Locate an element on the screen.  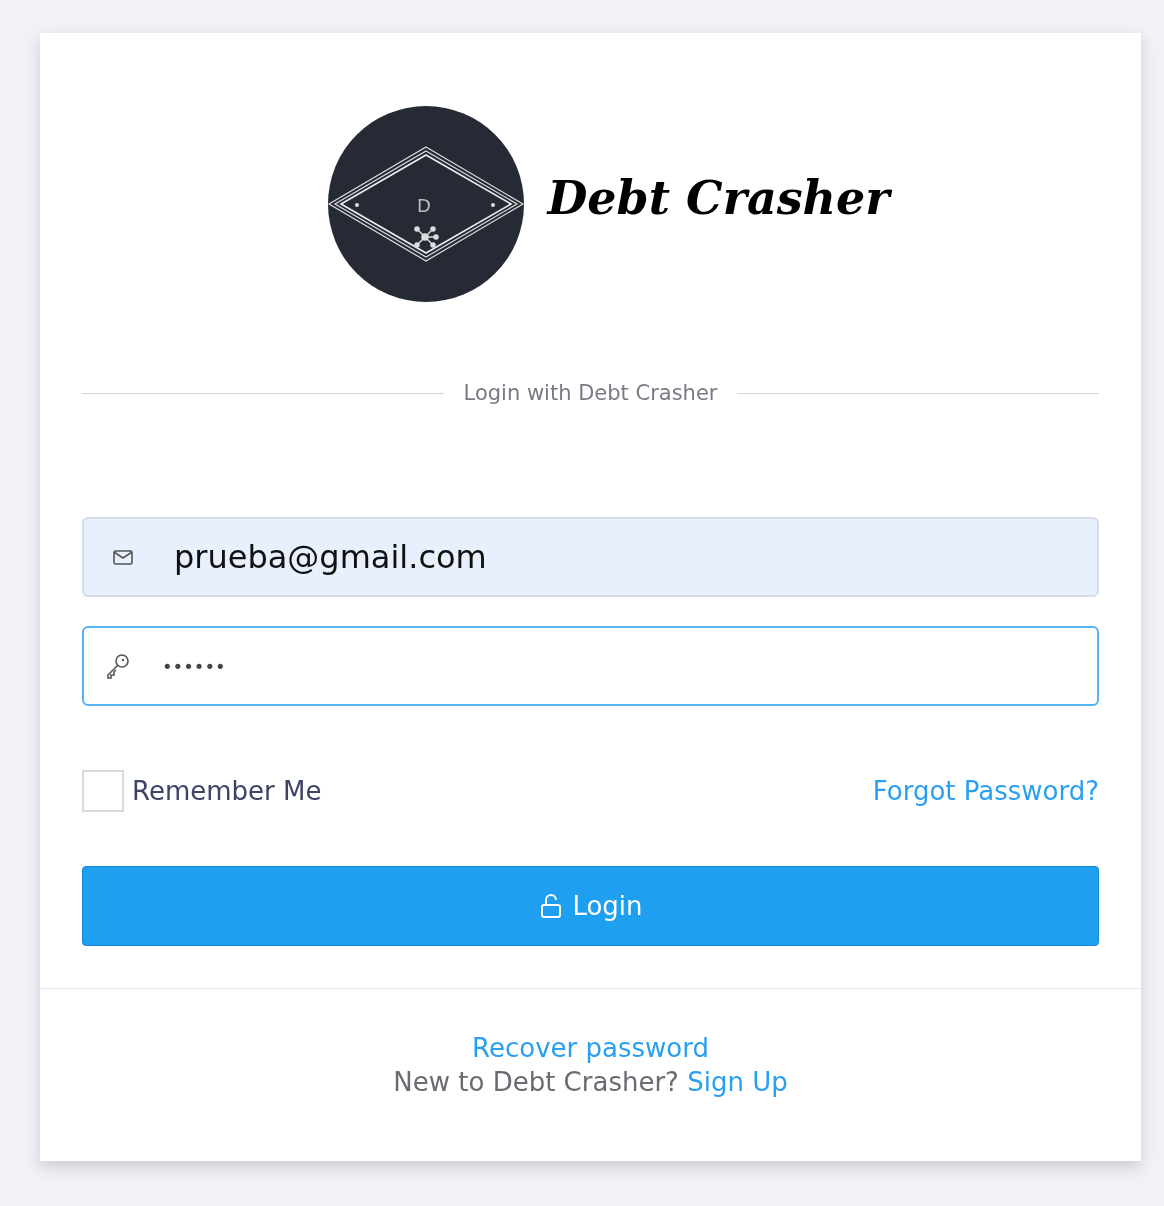
password-dots: •••••• is located at coordinates (194, 666).